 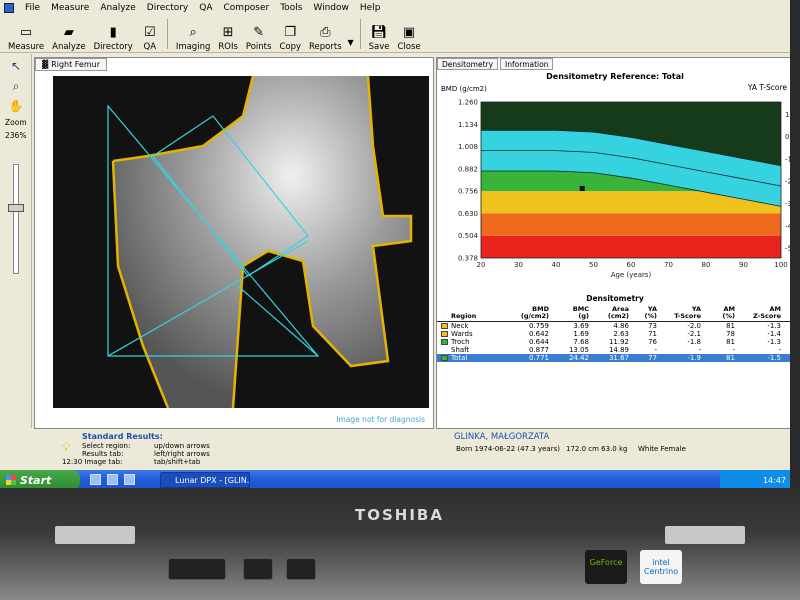 What do you see at coordinates (538, 334) in the screenshot?
I see `table-cell-bmd: 0.642` at bounding box center [538, 334].